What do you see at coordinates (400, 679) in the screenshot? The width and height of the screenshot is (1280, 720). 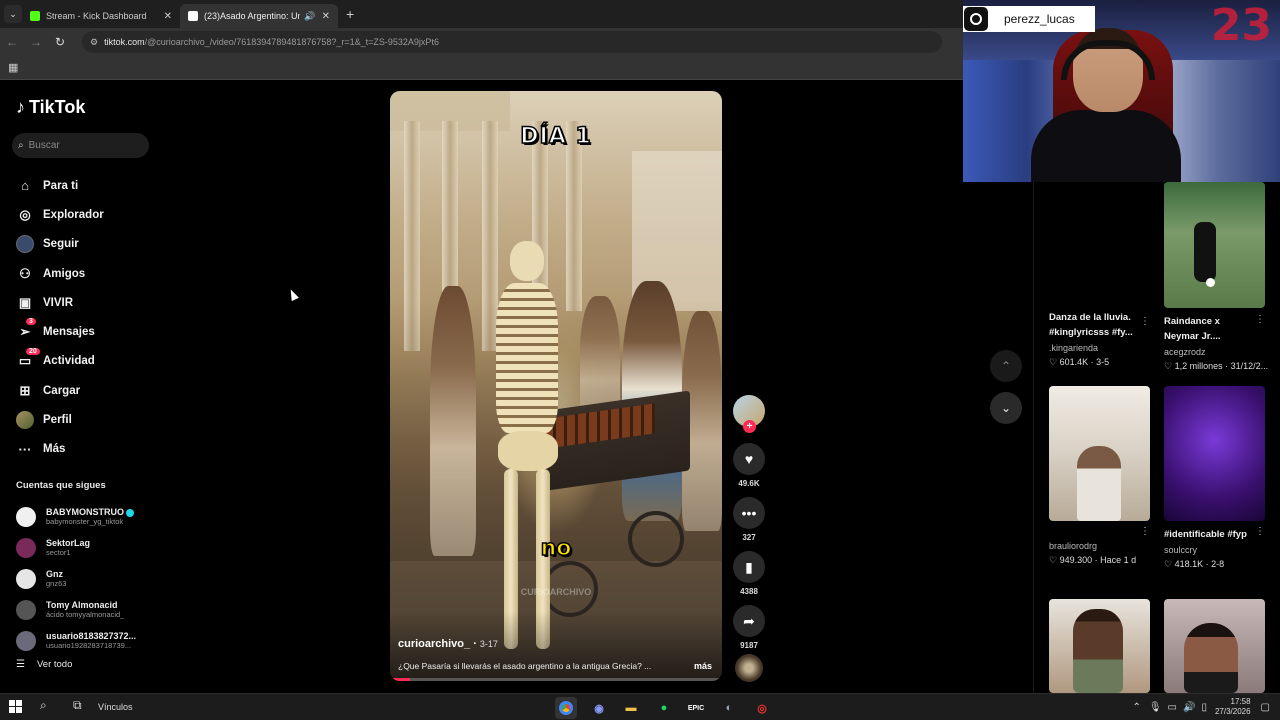 I see `progress-fill` at bounding box center [400, 679].